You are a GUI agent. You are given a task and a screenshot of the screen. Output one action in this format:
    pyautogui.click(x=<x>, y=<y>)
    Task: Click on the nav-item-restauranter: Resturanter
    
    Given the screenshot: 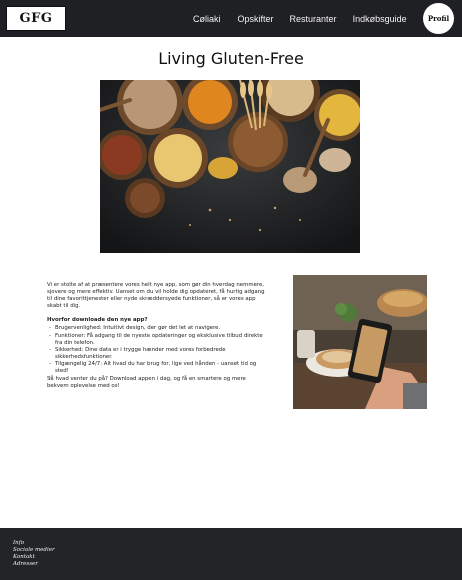 What is the action you would take?
    pyautogui.click(x=313, y=19)
    